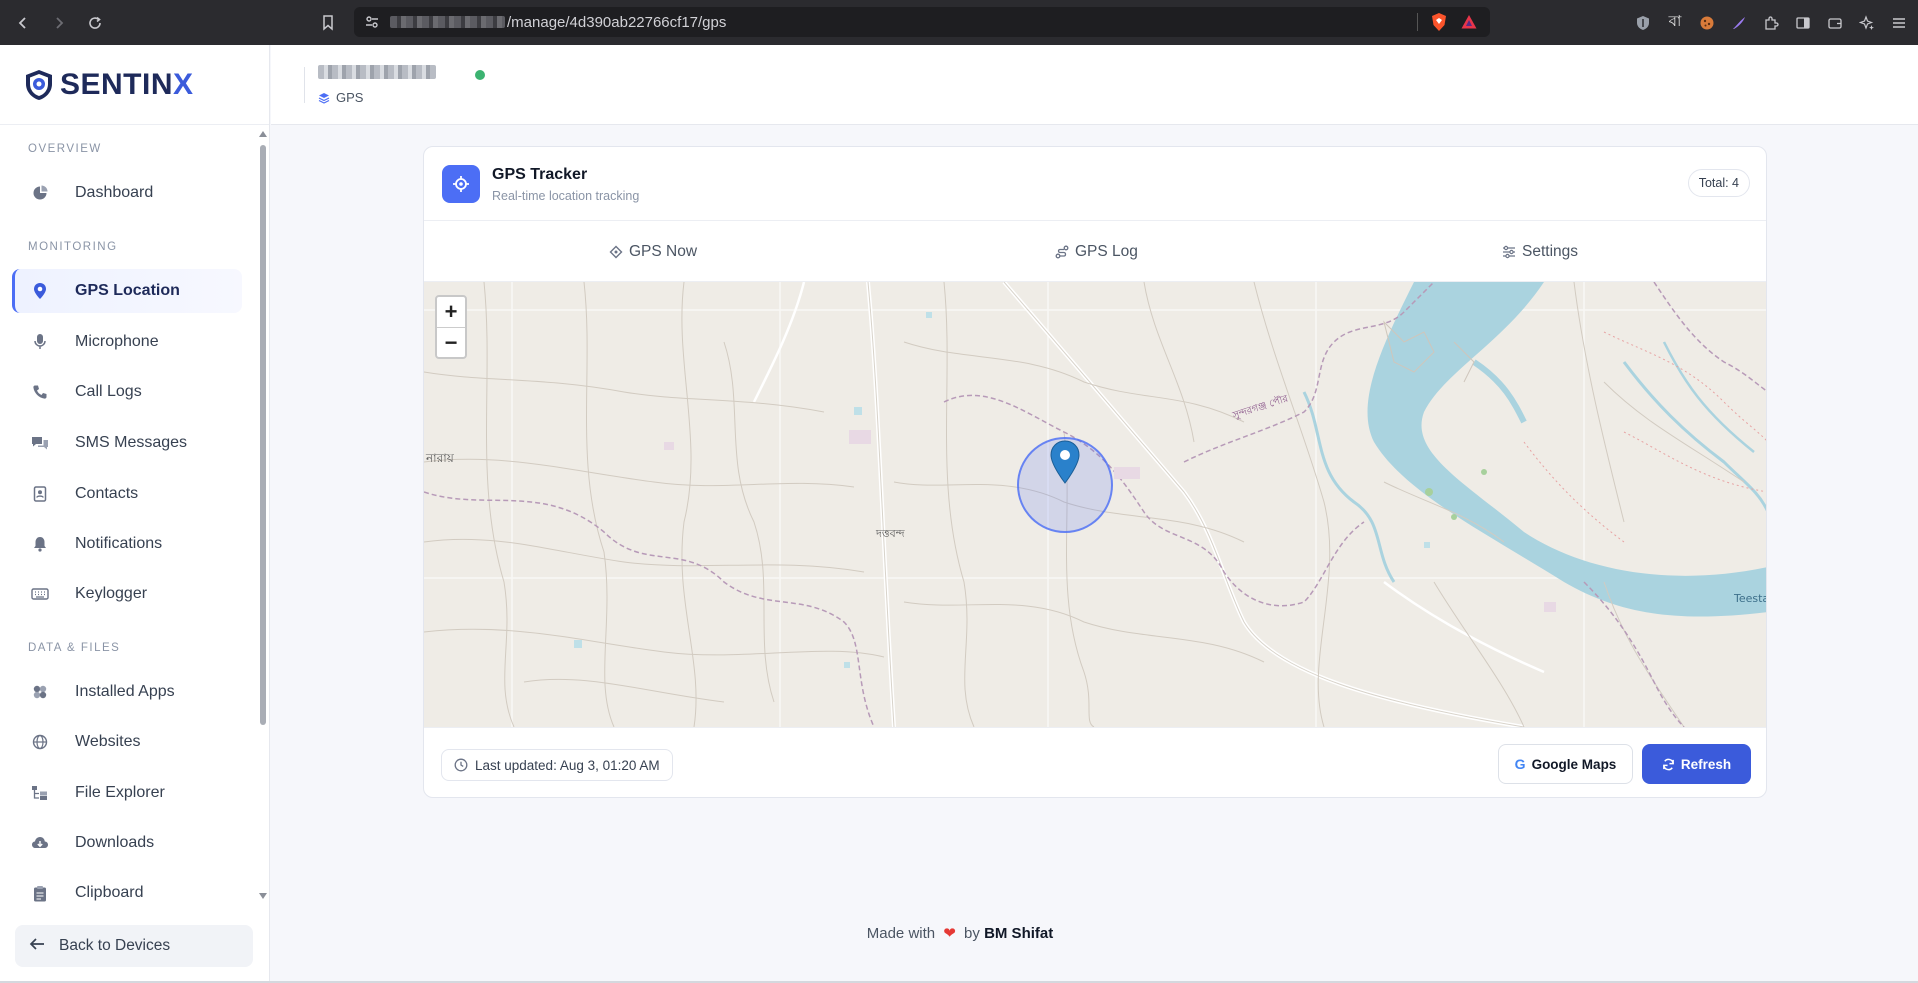  I want to click on arrow-left-icon, so click(37, 946).